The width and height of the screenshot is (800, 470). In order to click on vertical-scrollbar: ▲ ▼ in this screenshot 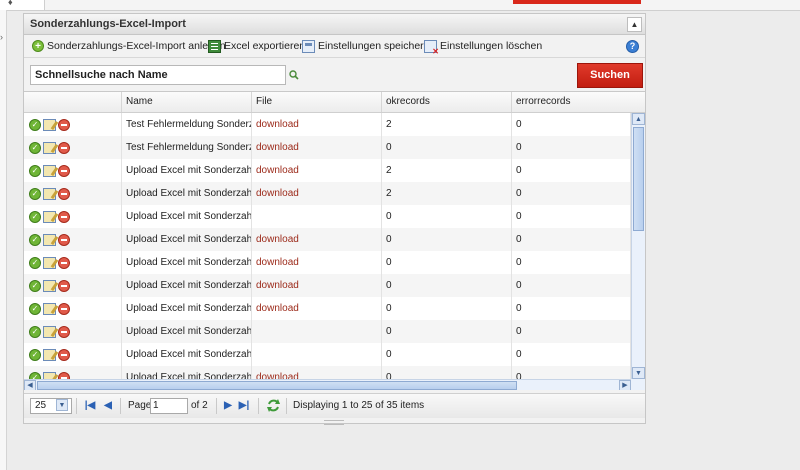, I will do `click(638, 246)`.